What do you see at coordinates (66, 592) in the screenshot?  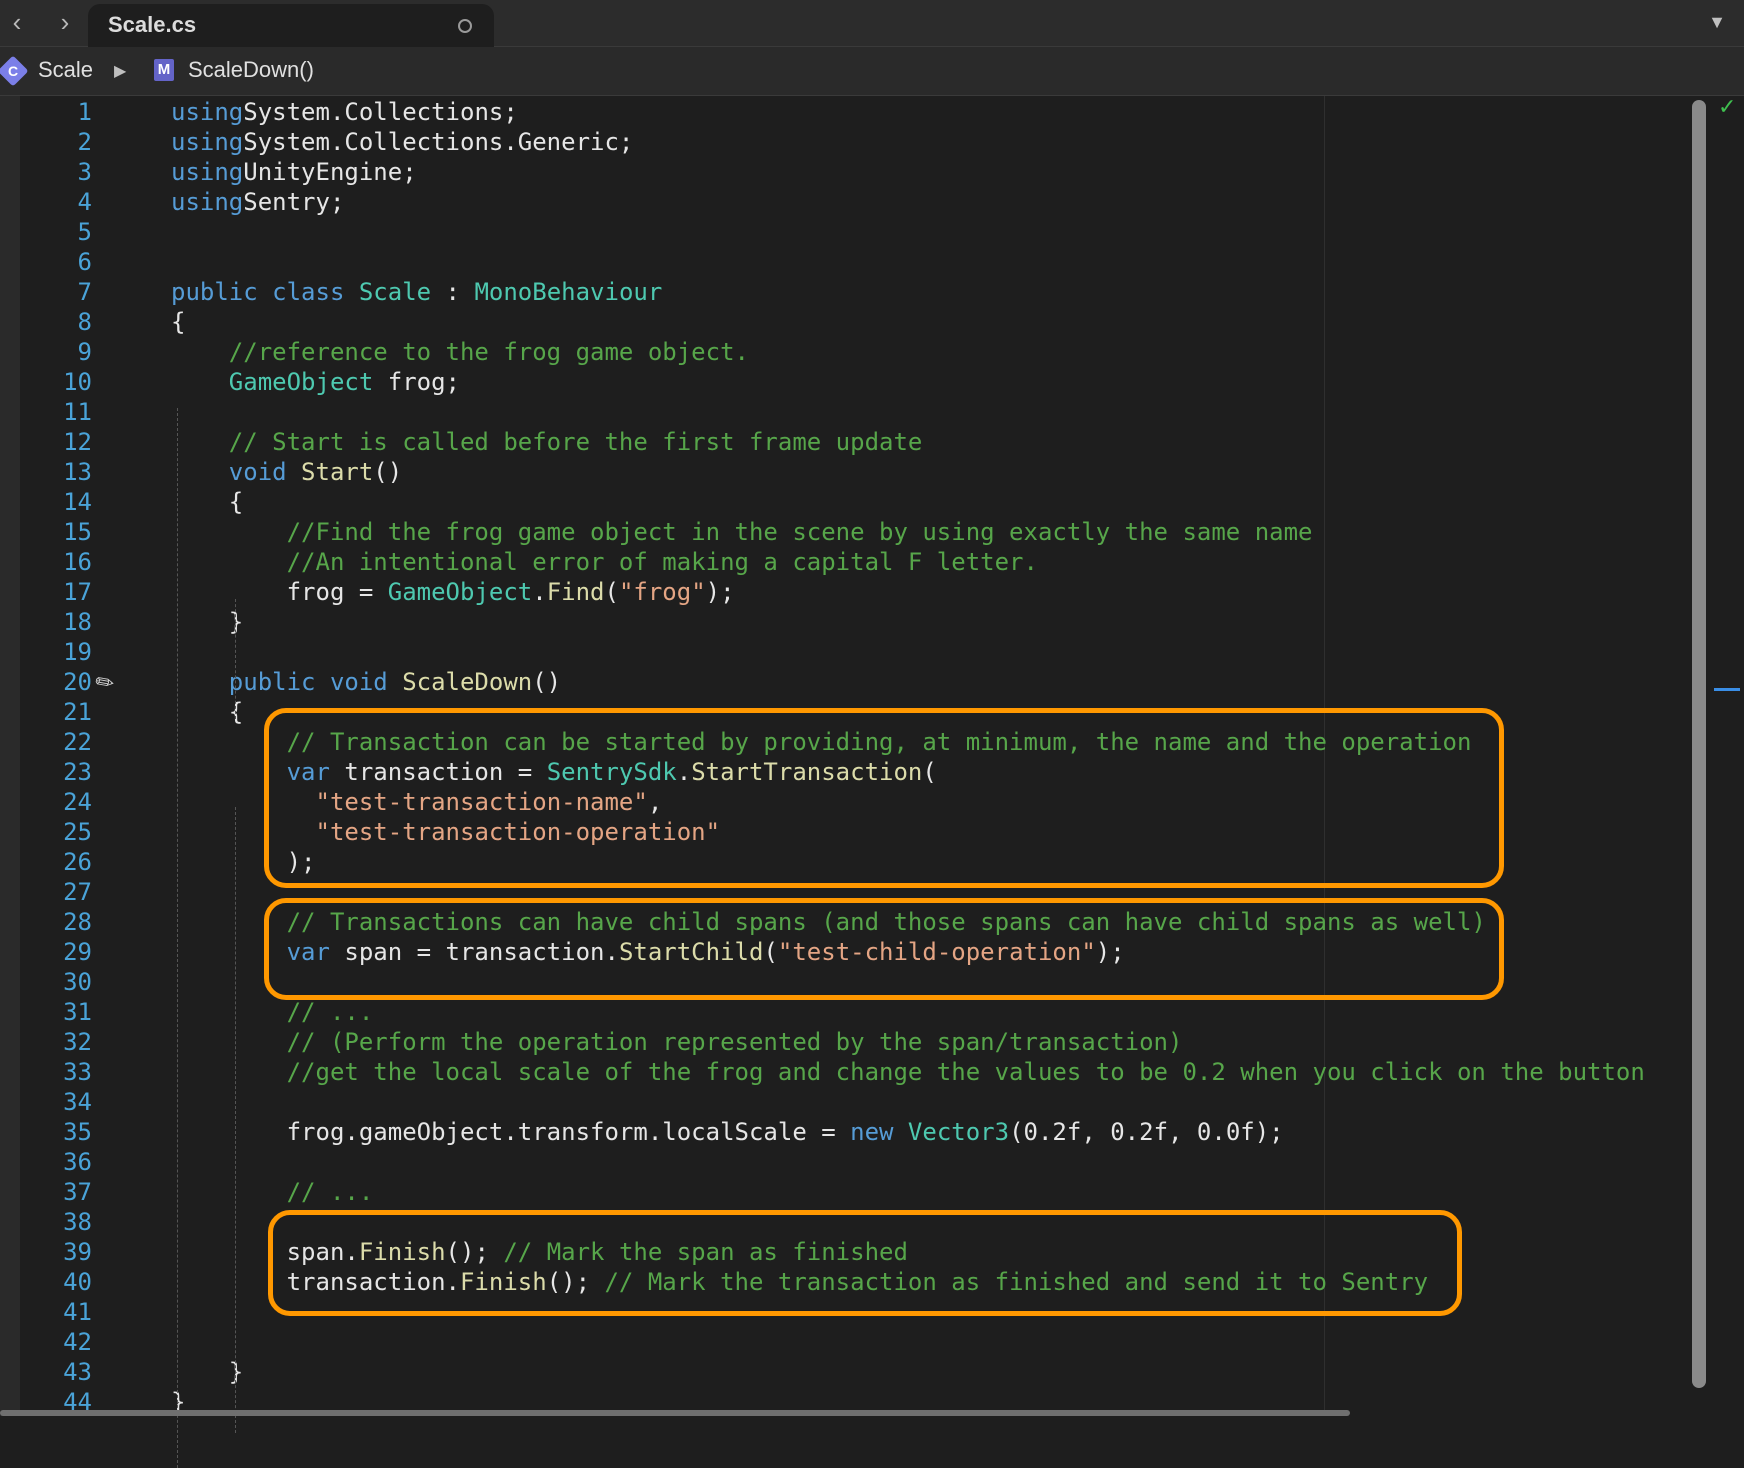 I see `line-number: 17` at bounding box center [66, 592].